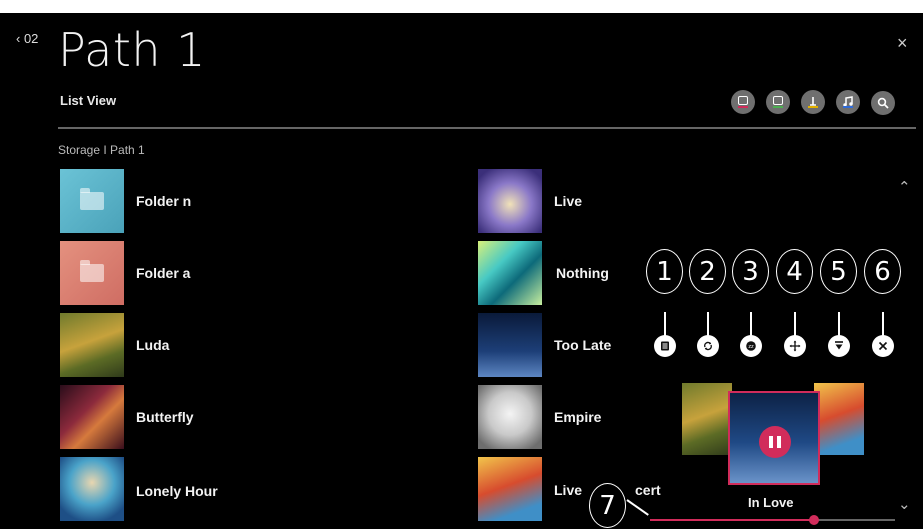  I want to click on list-item-label: Lonely Hour, so click(177, 491).